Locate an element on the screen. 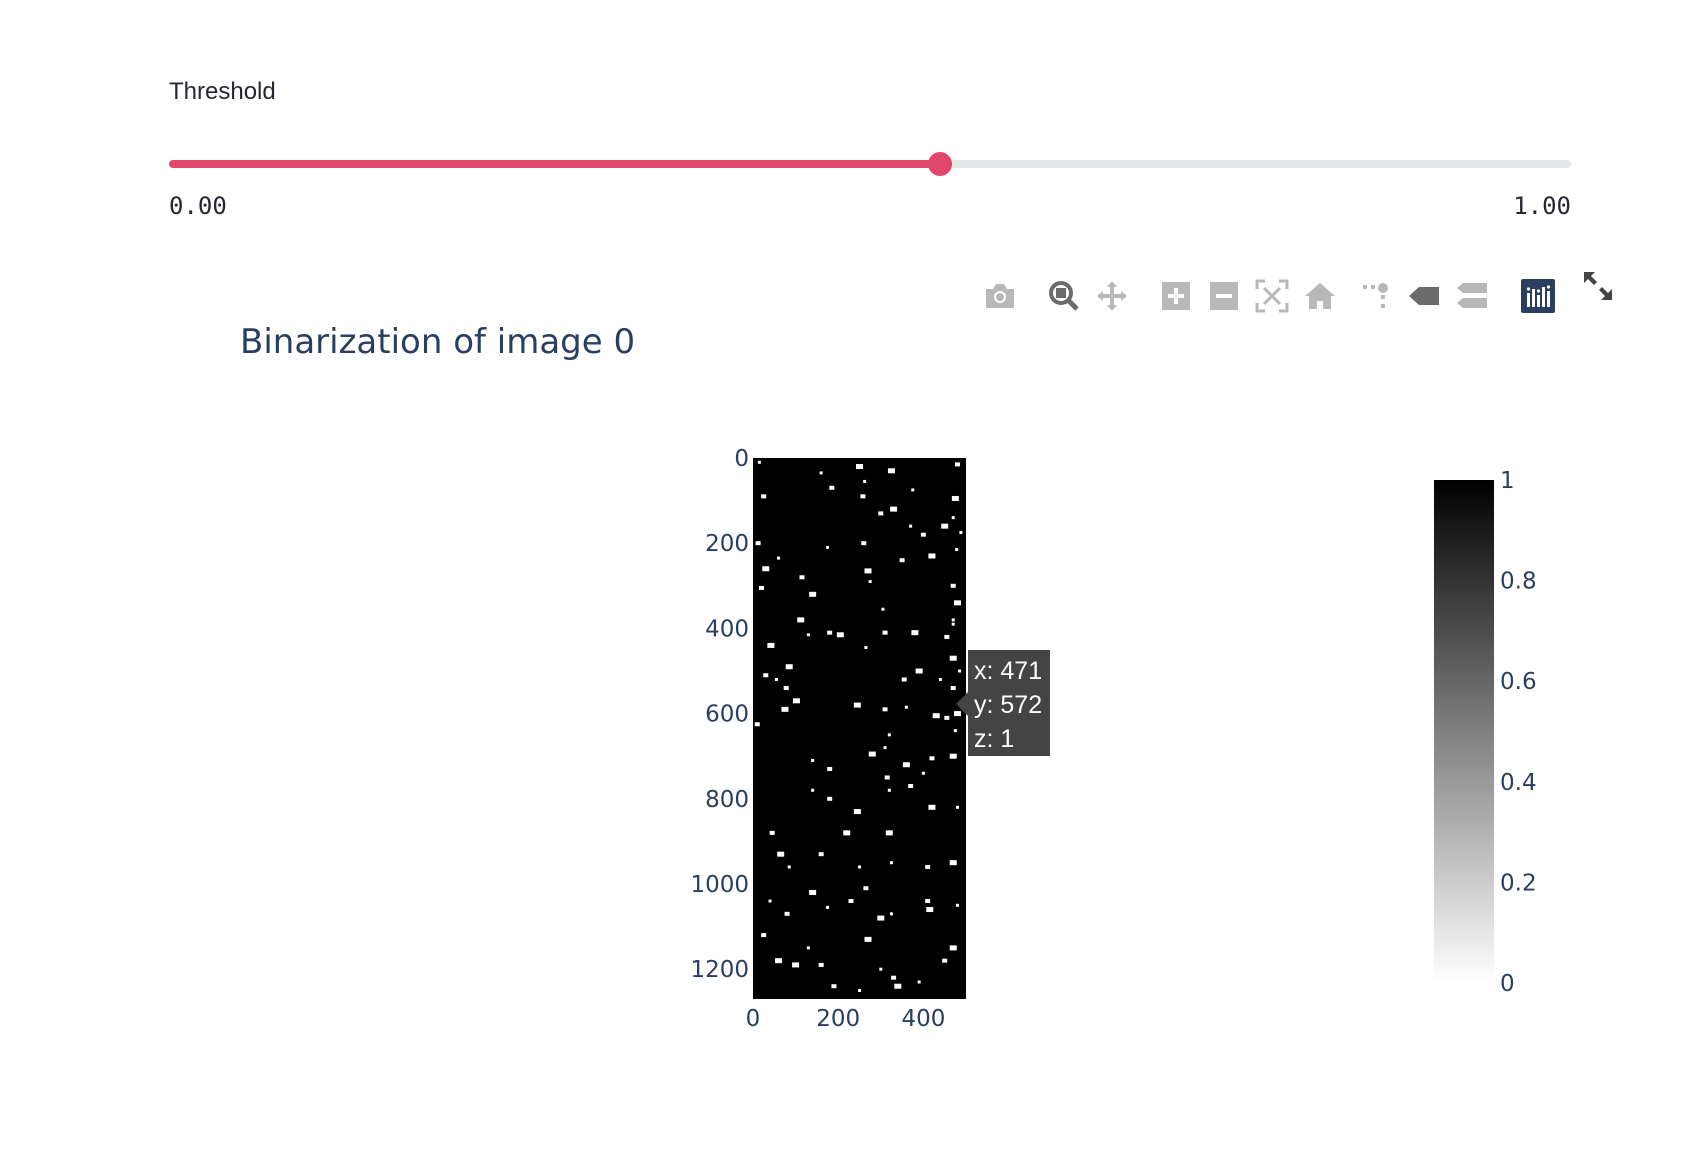  hover-y: y: 572 is located at coordinates (1008, 705).